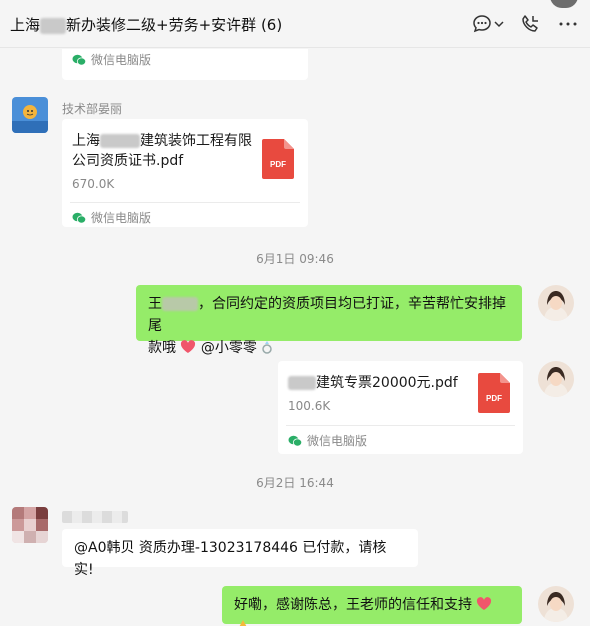 Image resolution: width=590 pixels, height=626 pixels. What do you see at coordinates (564, 4) in the screenshot?
I see `window-control` at bounding box center [564, 4].